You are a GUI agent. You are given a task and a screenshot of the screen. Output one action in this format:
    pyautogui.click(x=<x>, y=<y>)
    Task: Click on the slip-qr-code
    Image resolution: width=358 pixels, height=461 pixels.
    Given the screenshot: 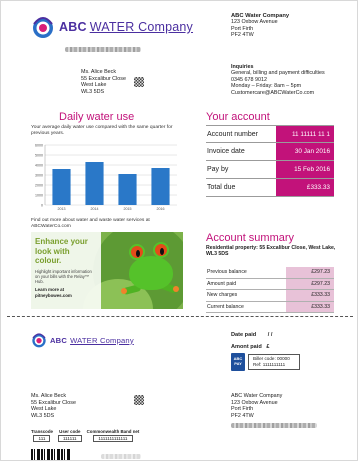 What is the action you would take?
    pyautogui.click(x=139, y=400)
    